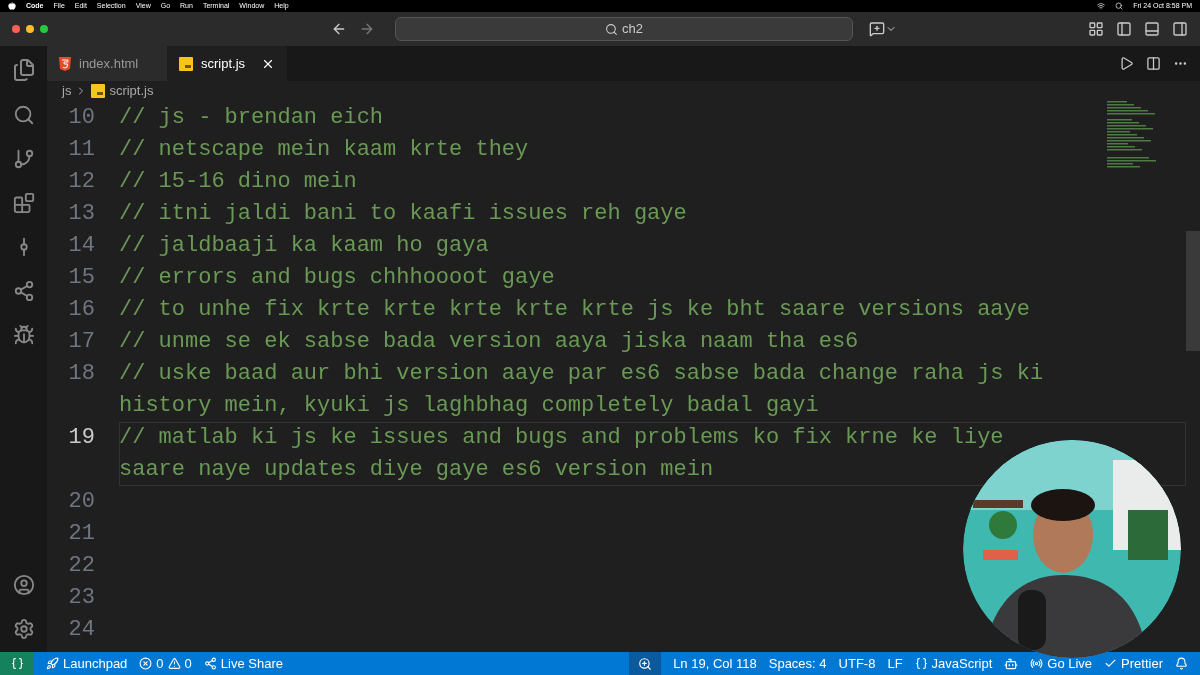 Image resolution: width=1200 pixels, height=675 pixels. Describe the element at coordinates (52, 663) in the screenshot. I see `rocket-icon` at that location.